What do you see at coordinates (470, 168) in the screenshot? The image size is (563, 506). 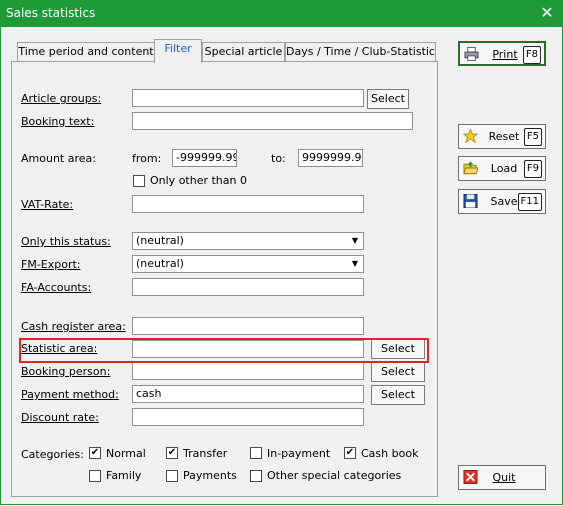 I see `folder-open-icon` at bounding box center [470, 168].